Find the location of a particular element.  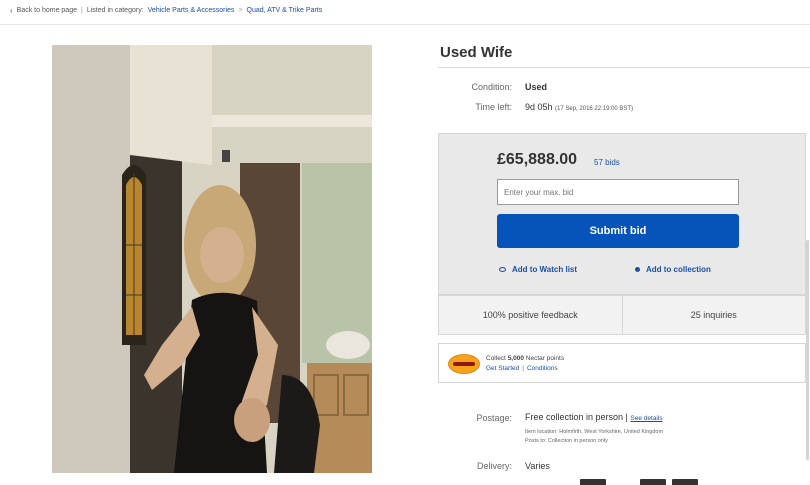

nectar-collect-suffix: Nectar points is located at coordinates (545, 358).